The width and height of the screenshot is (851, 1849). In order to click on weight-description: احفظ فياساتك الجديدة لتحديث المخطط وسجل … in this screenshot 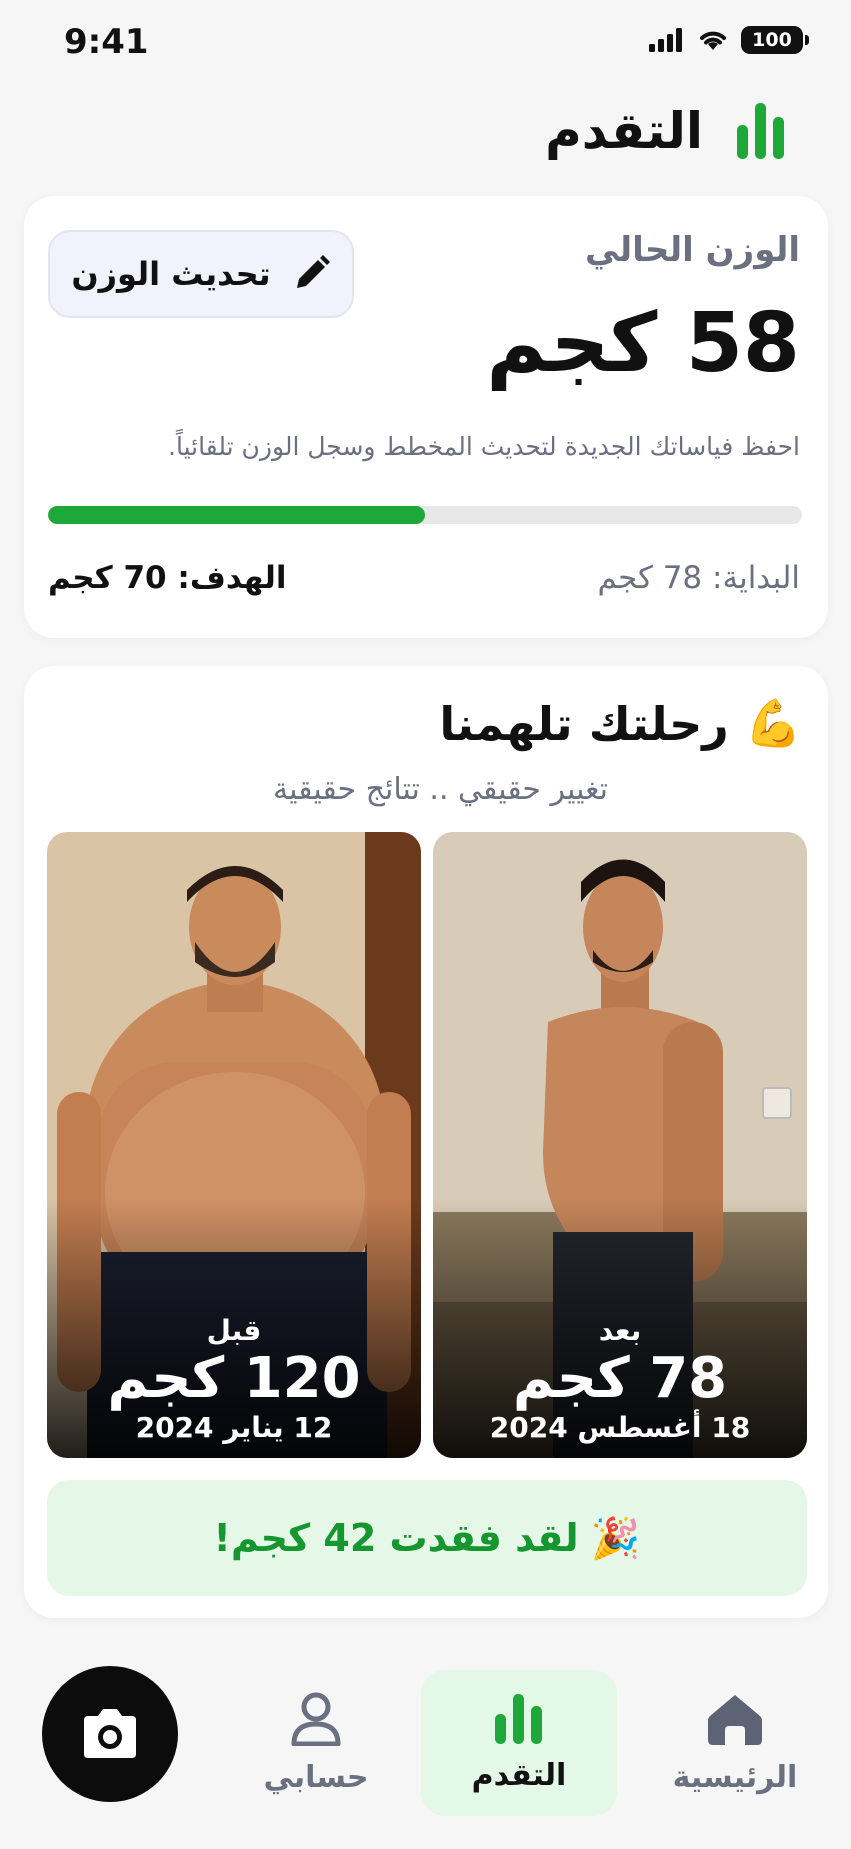, I will do `click(484, 446)`.